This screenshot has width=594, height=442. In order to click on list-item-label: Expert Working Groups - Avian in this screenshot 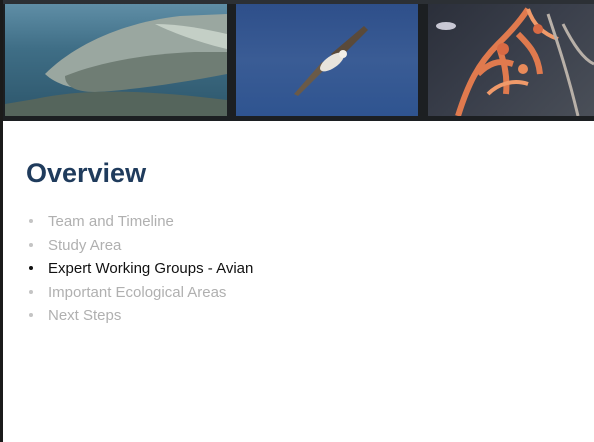, I will do `click(151, 268)`.